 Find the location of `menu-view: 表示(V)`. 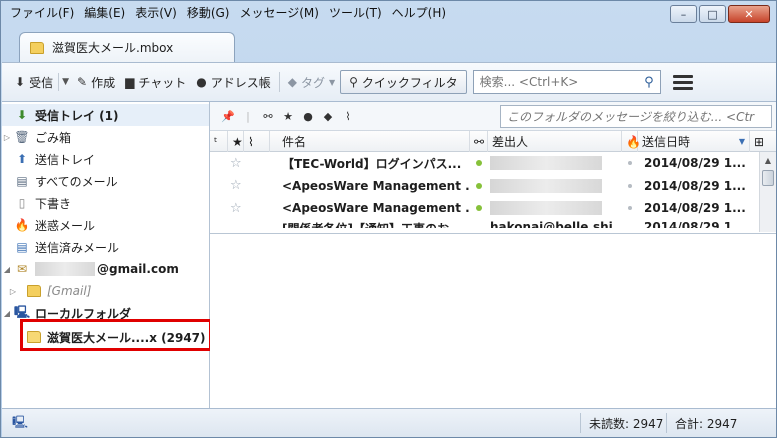

menu-view: 表示(V) is located at coordinates (156, 13).